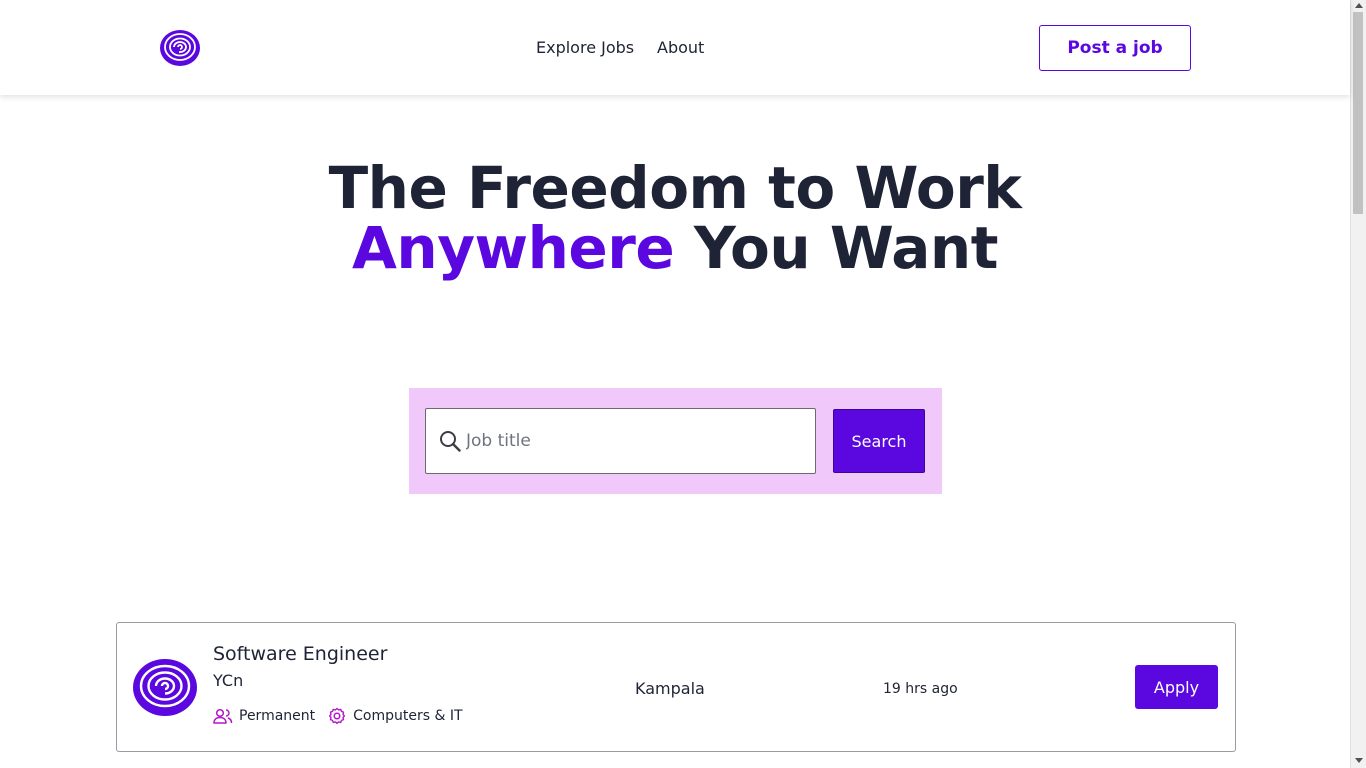  I want to click on job-title-search-input, so click(636, 441).